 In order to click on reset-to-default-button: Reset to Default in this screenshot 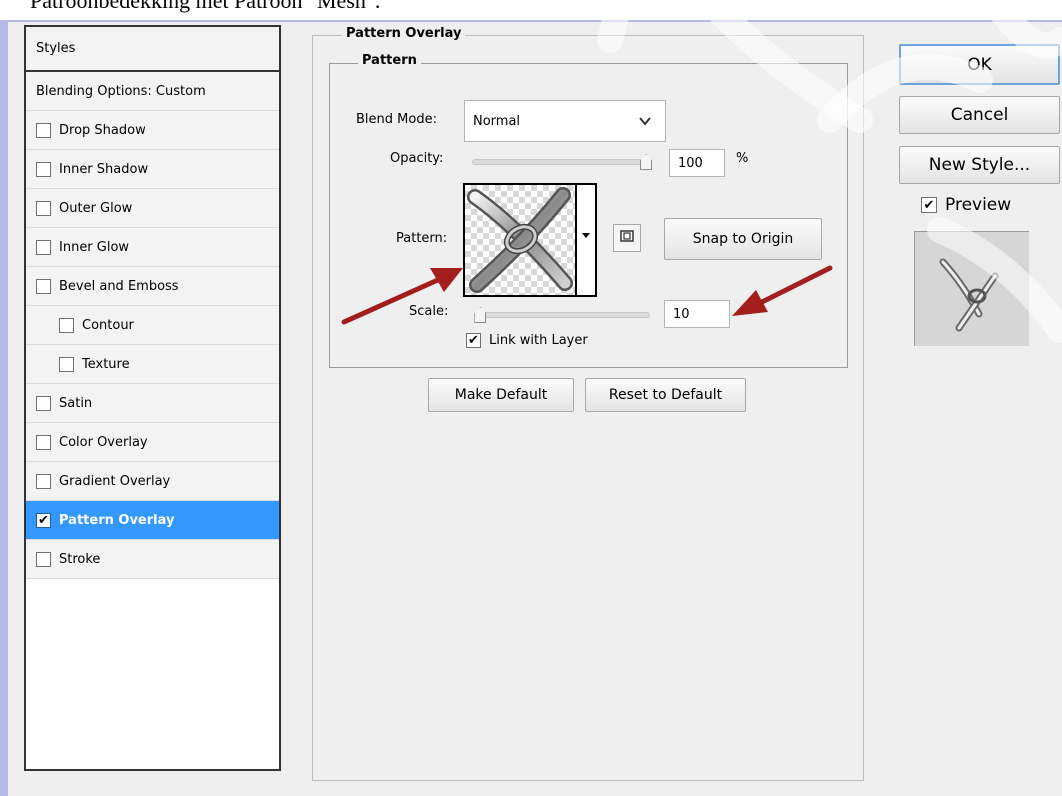, I will do `click(665, 395)`.